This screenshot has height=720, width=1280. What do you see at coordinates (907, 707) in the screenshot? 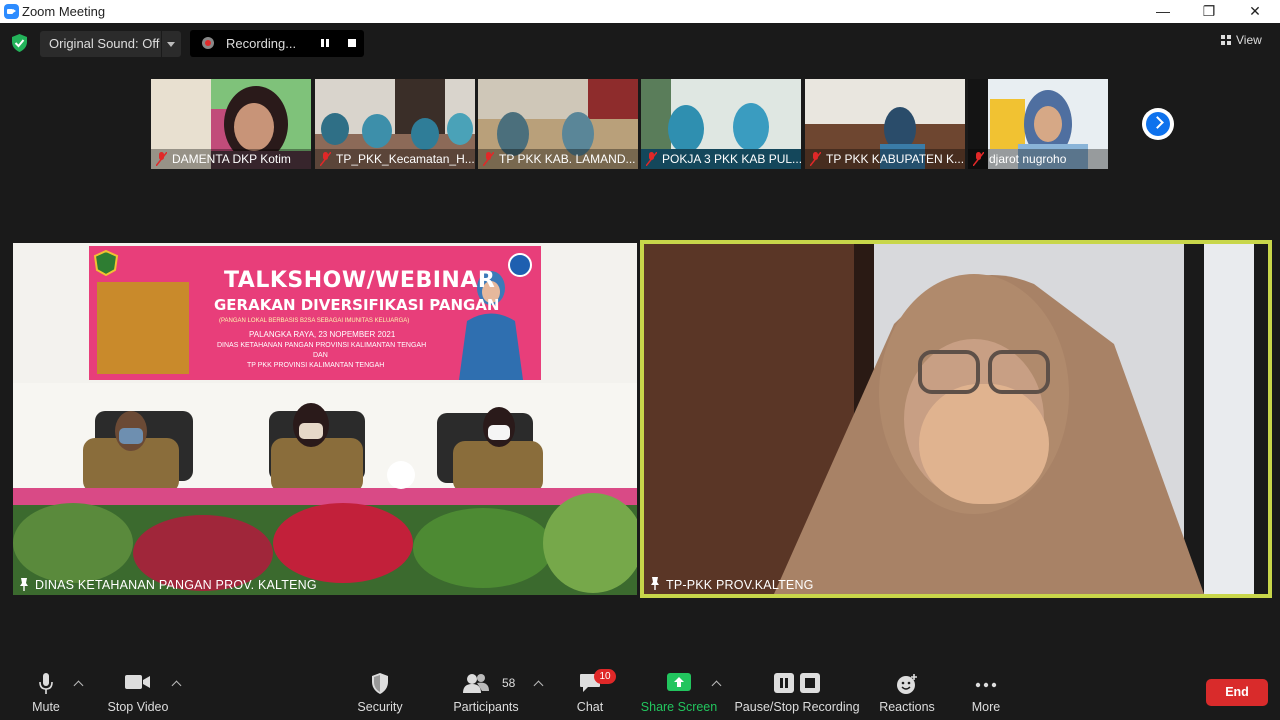
I see `reactions-label: Reactions` at bounding box center [907, 707].